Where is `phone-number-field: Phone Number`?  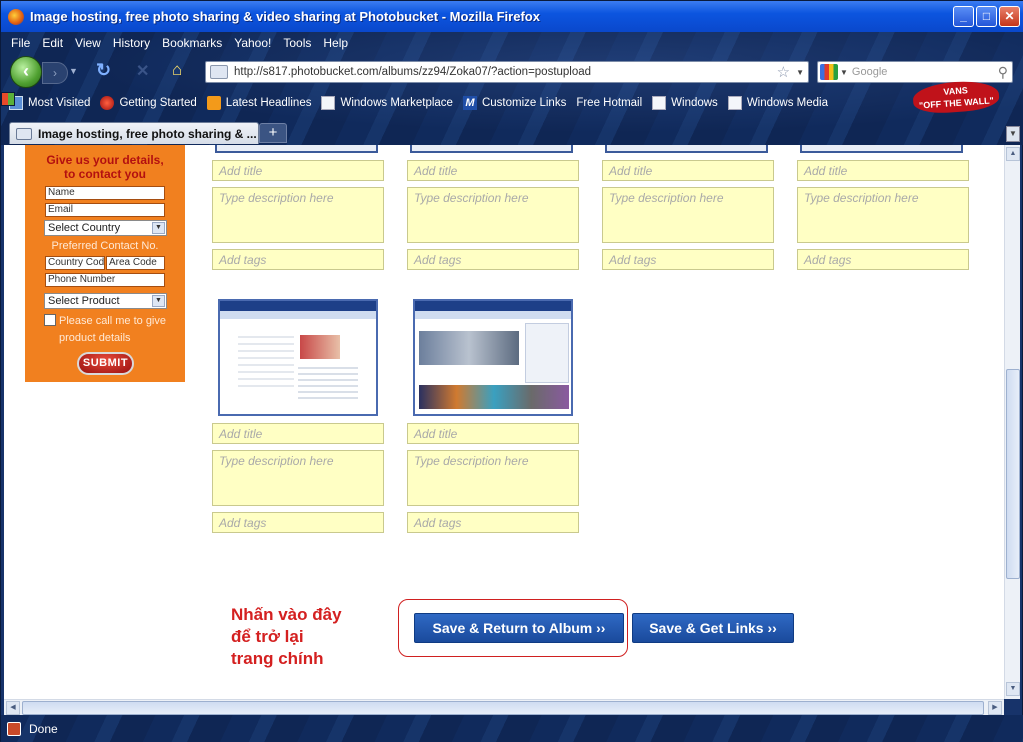 phone-number-field: Phone Number is located at coordinates (105, 280).